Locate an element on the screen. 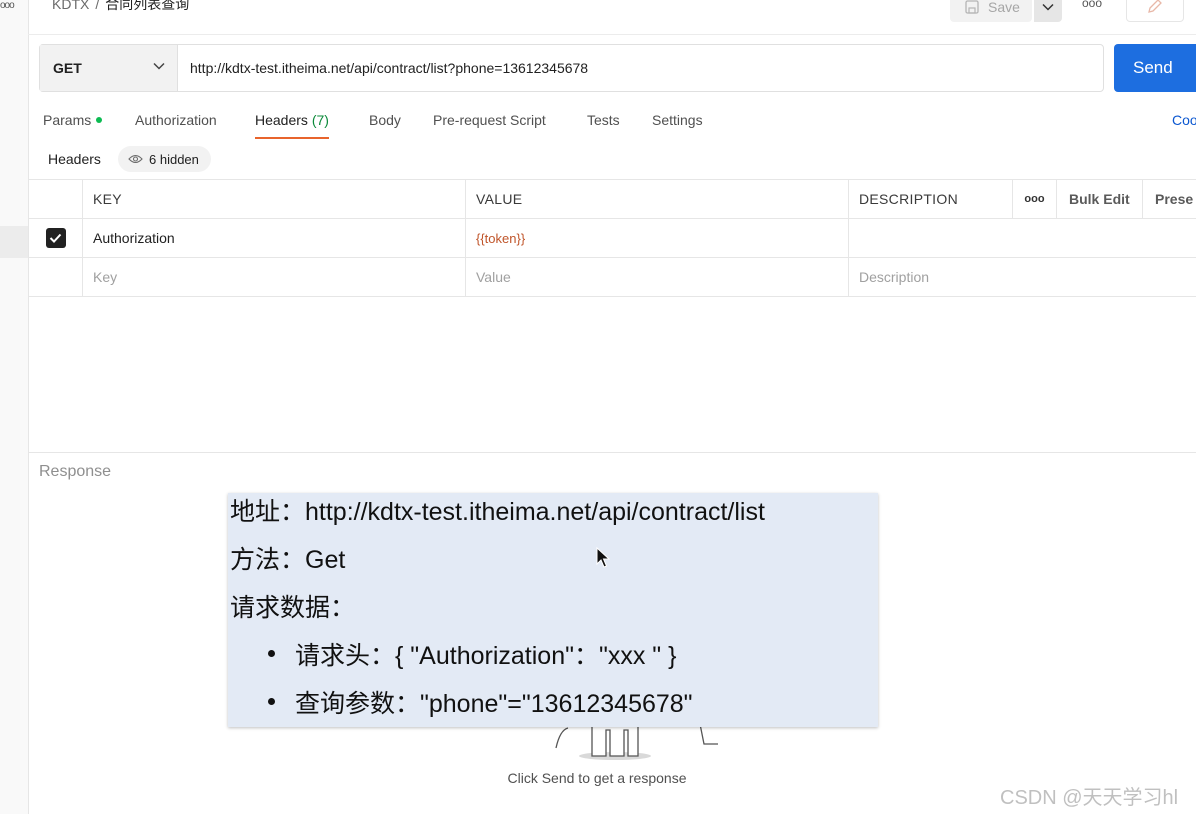 The image size is (1196, 814). new-description-input: Description is located at coordinates (1022, 277).